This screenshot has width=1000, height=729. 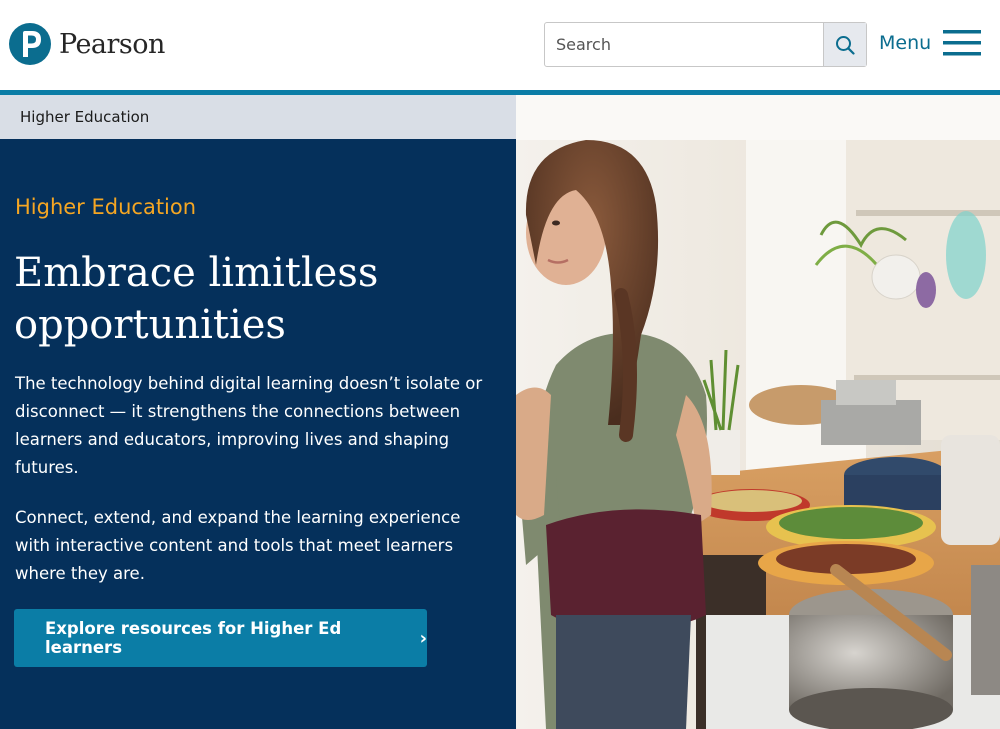 I want to click on menu-button: Menu, so click(x=930, y=43).